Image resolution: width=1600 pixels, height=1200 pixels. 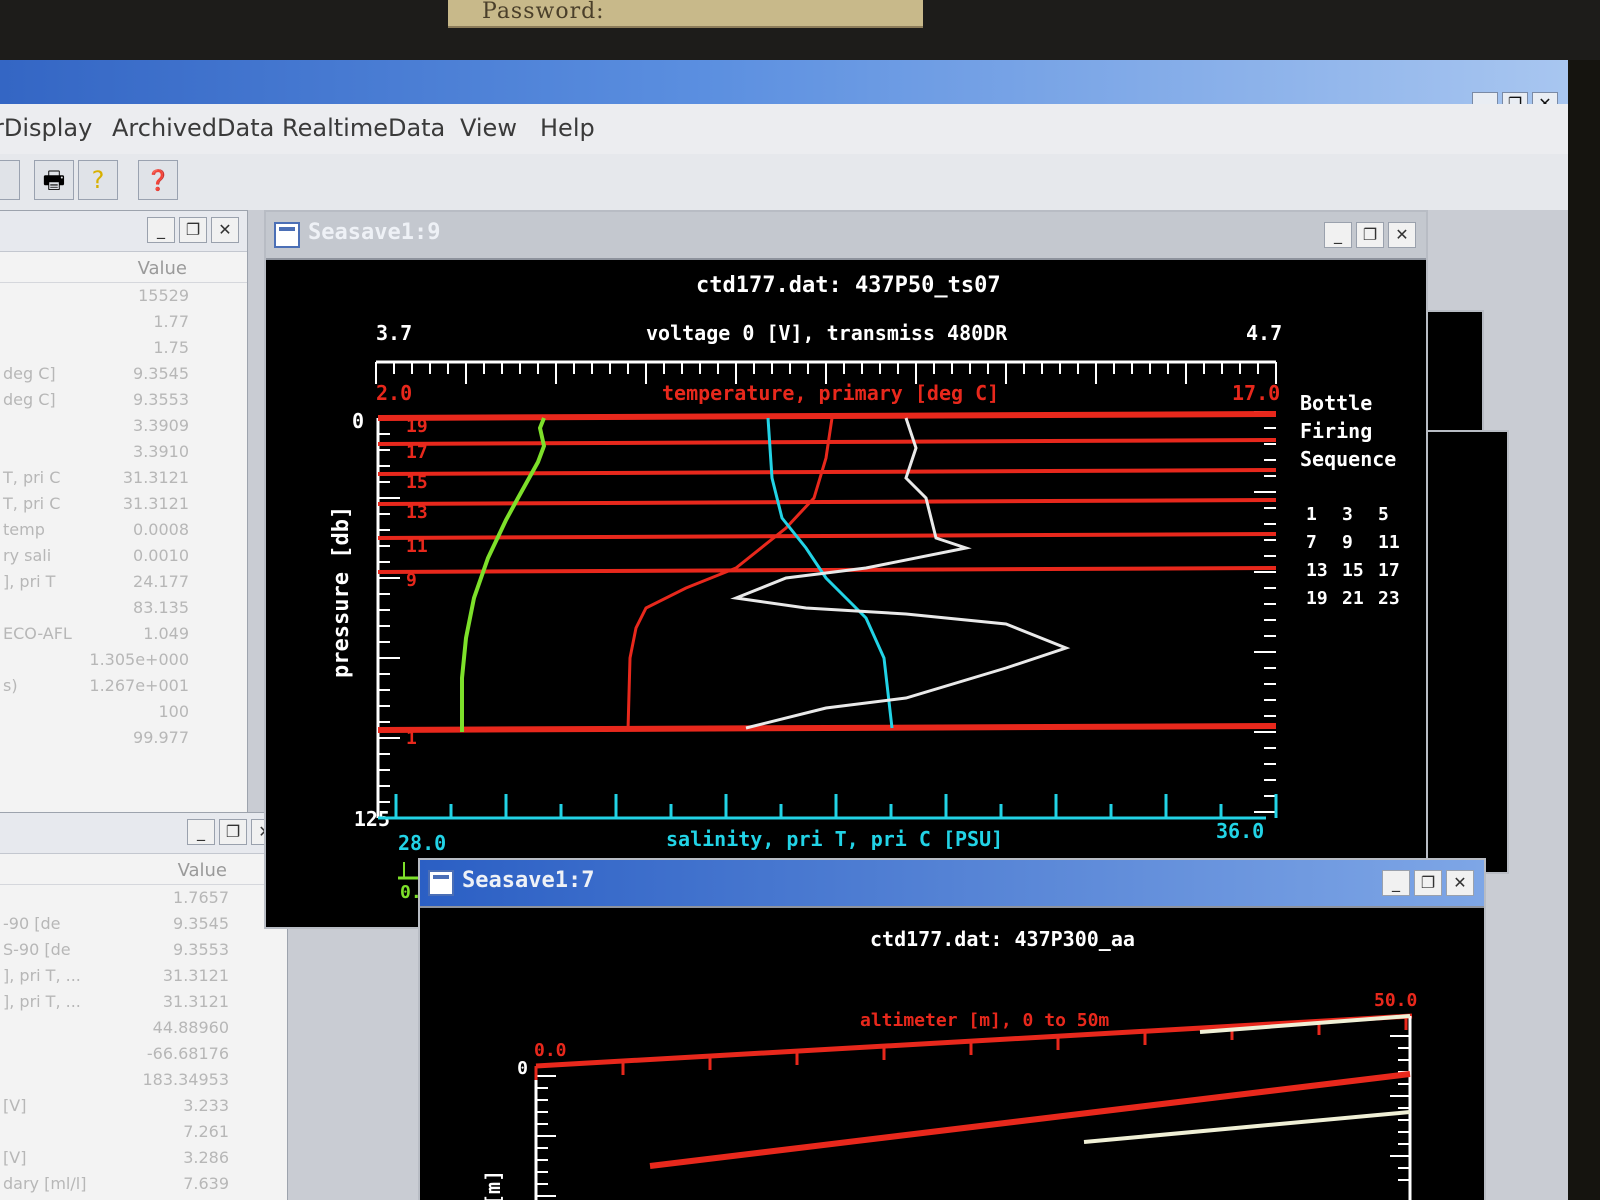 I want to click on list-item: ry sali 0.0010, so click(x=123, y=556).